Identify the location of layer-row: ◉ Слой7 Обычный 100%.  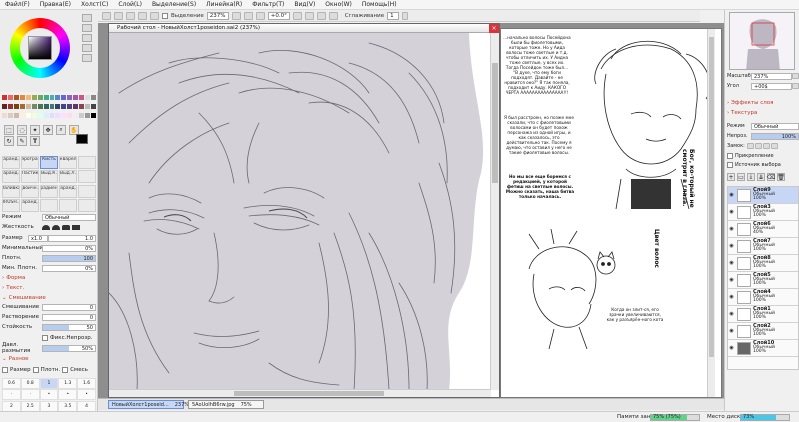
(763, 246).